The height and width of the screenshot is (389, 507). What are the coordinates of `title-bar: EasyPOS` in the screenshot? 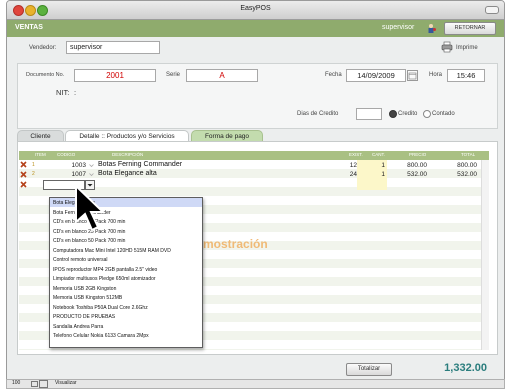 It's located at (255, 10).